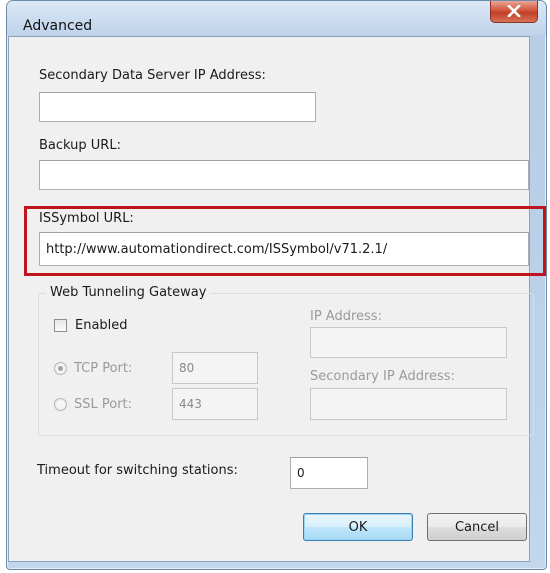 The width and height of the screenshot is (550, 573). I want to click on ip-address-input, so click(408, 342).